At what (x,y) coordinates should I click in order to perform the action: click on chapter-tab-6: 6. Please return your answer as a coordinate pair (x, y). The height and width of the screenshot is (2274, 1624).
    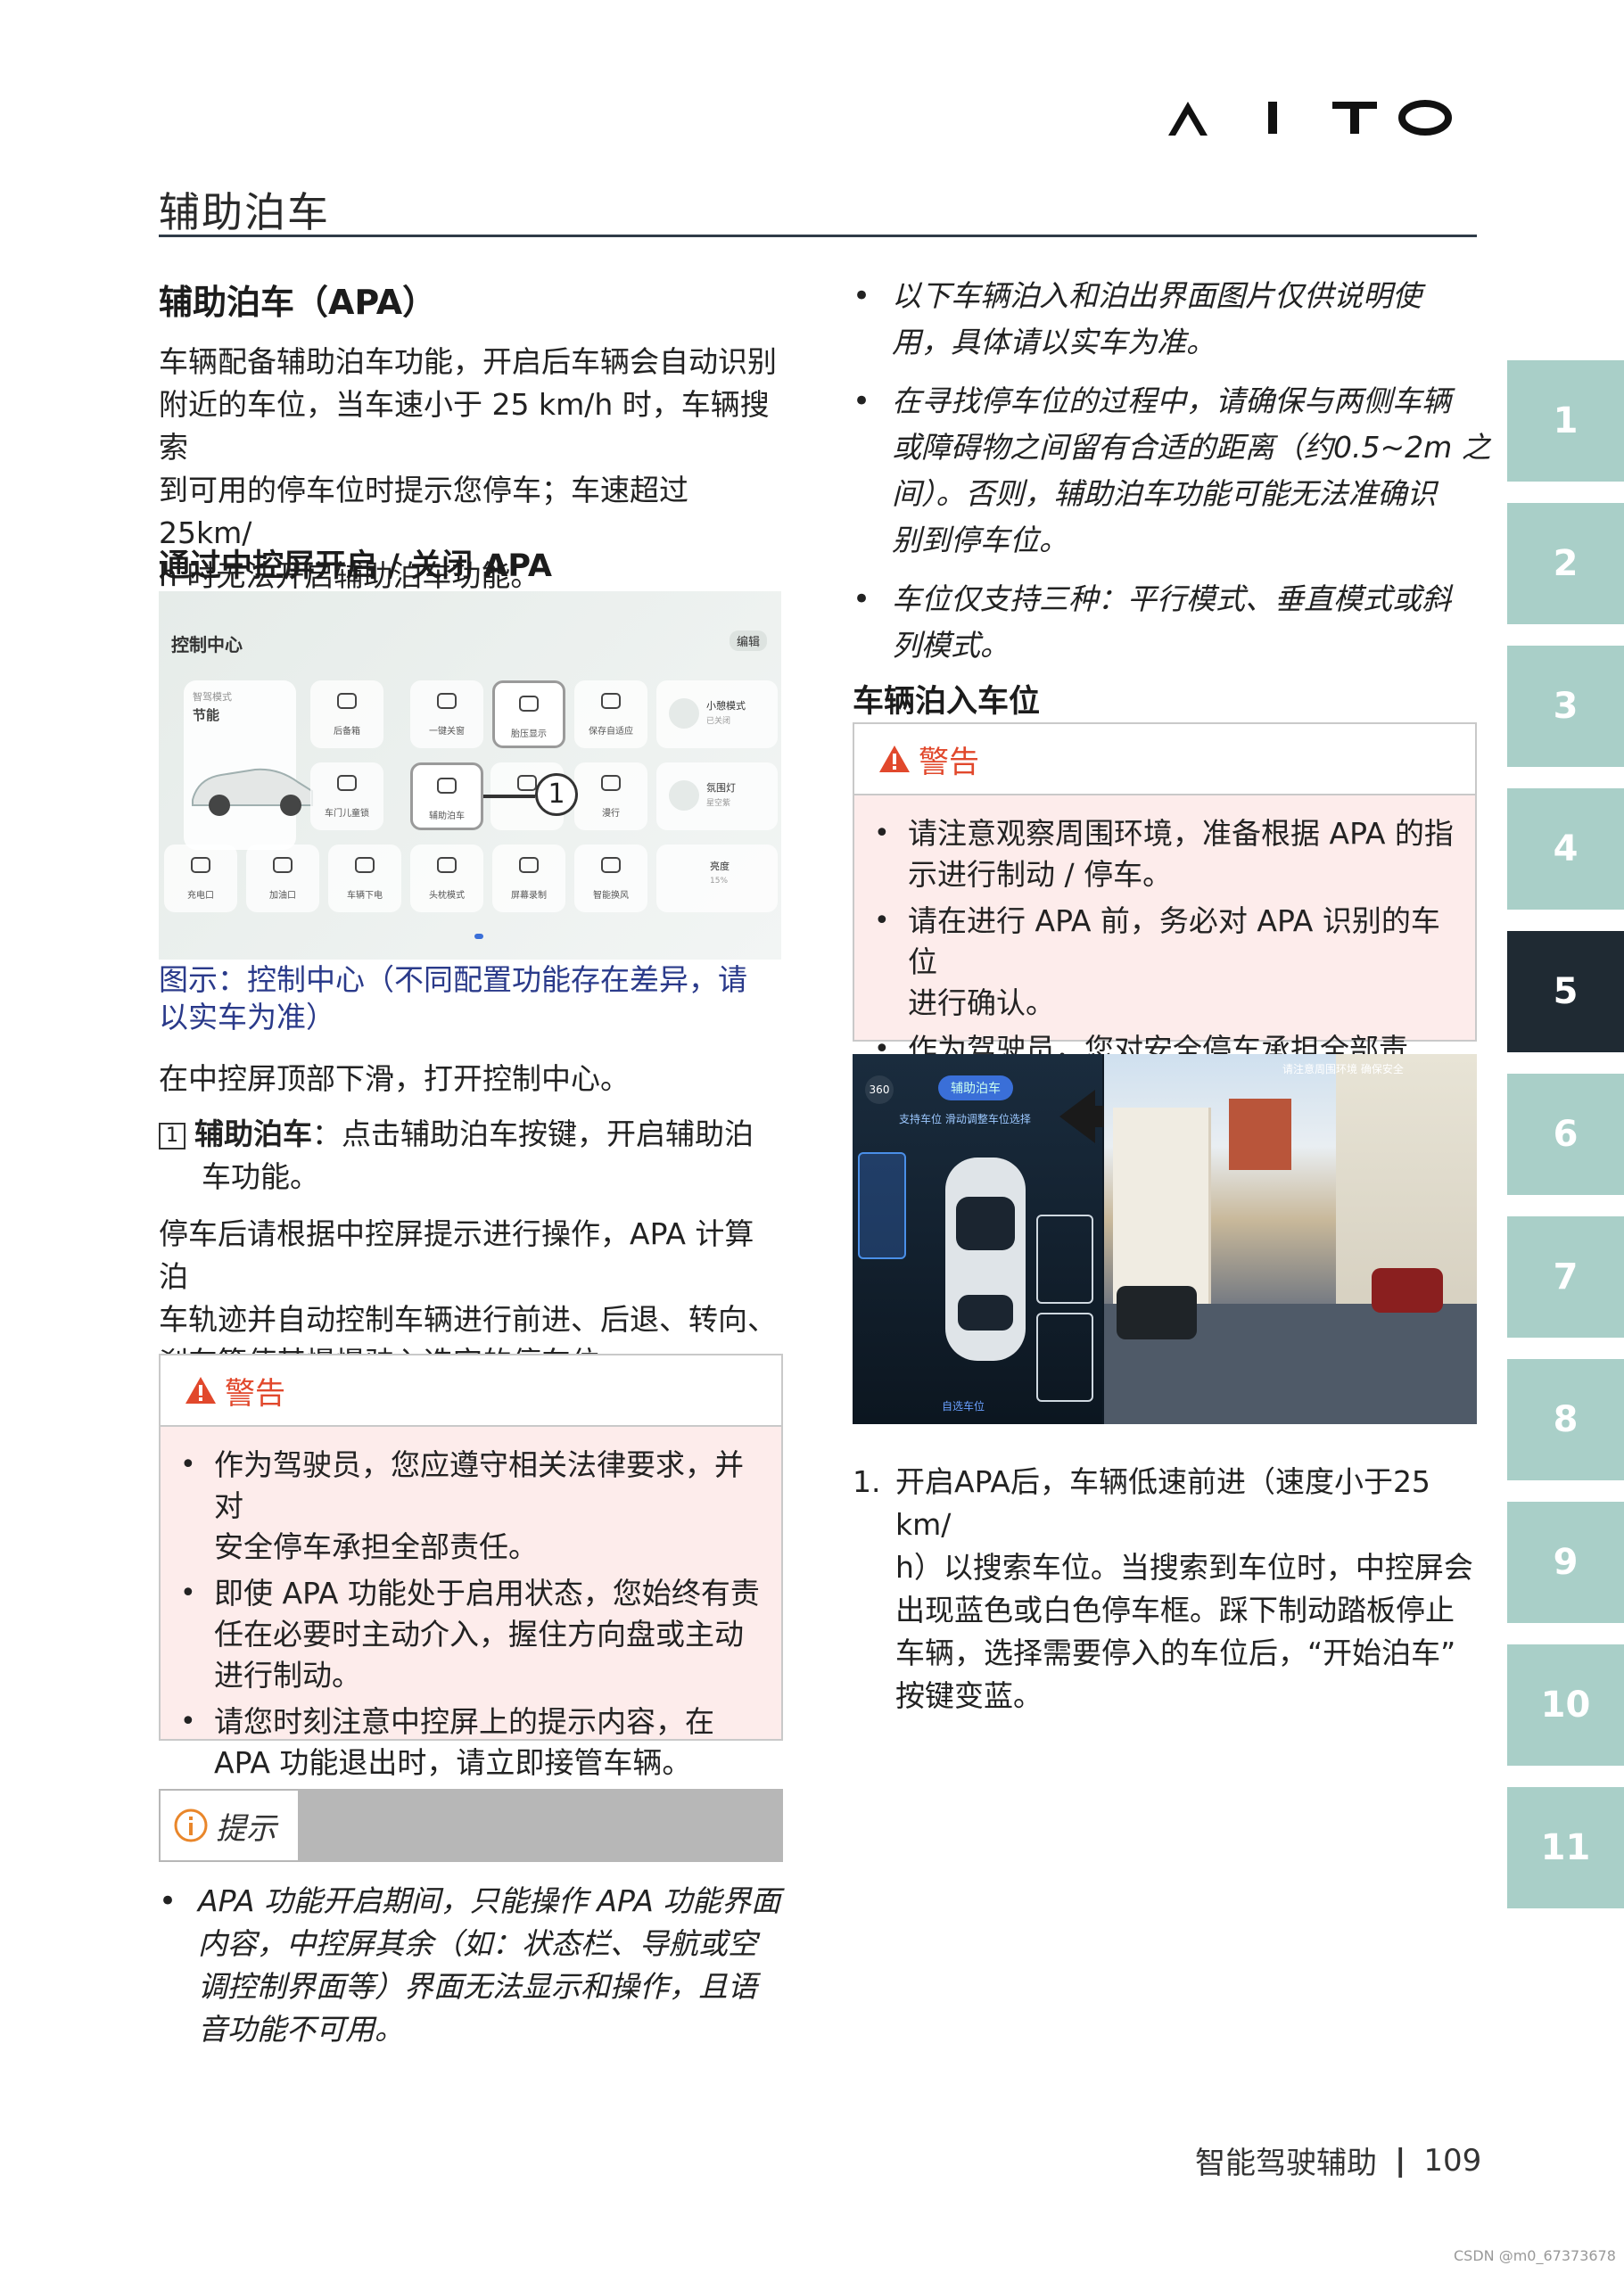
    Looking at the image, I should click on (1565, 1134).